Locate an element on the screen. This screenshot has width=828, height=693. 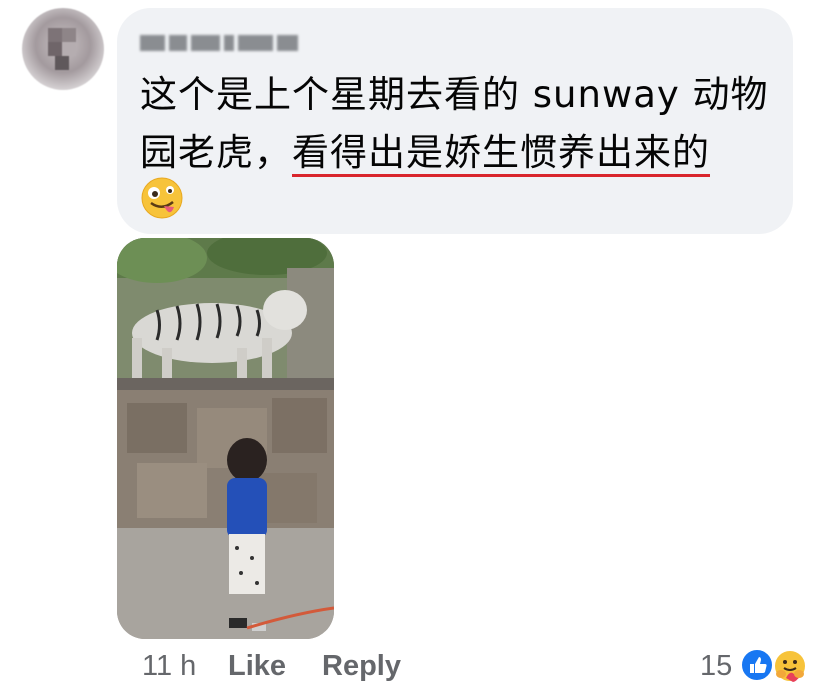
like-button: Like is located at coordinates (257, 666).